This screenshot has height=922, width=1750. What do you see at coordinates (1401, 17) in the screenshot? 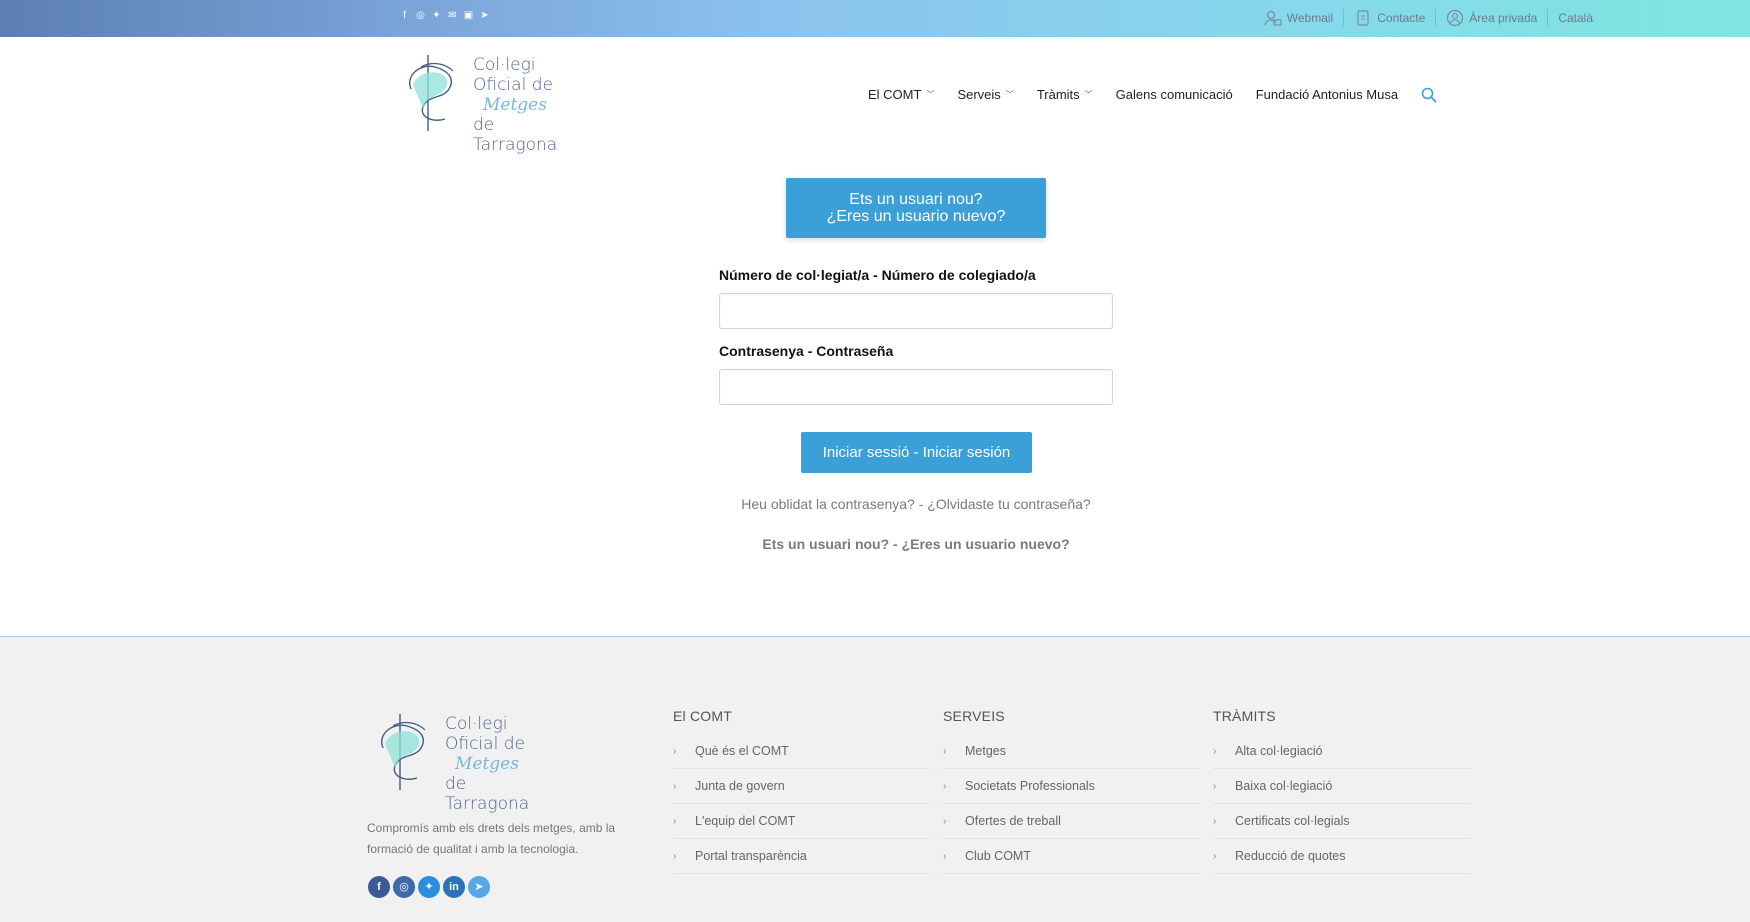
I see `top-link-label: Contacte` at bounding box center [1401, 17].